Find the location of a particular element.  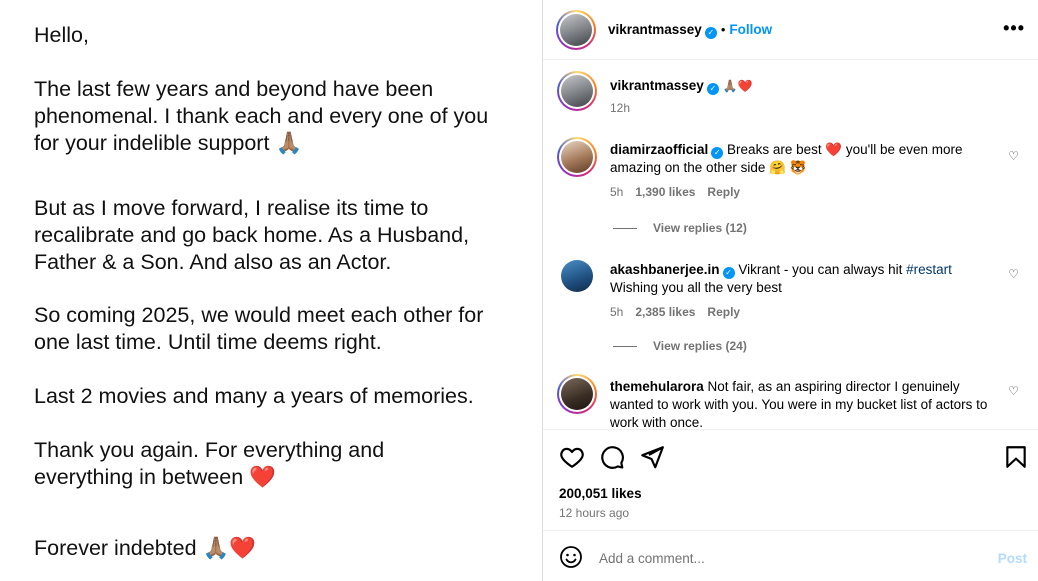

comment-meta: 5h 2,385 likes Reply is located at coordinates (681, 312).